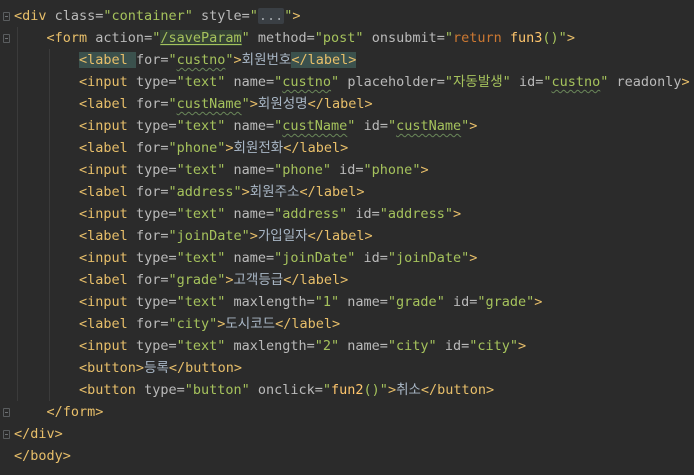 The width and height of the screenshot is (694, 475). Describe the element at coordinates (250, 324) in the screenshot. I see `text-token: 도시코드` at that location.